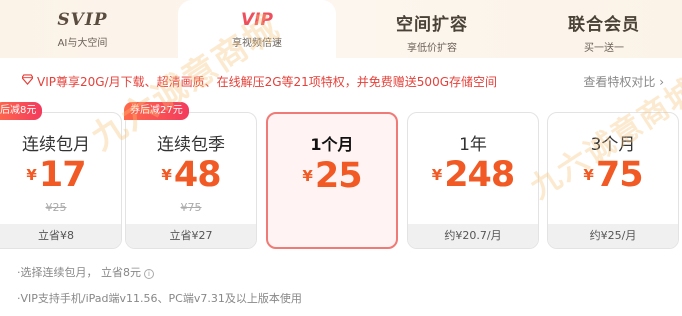 The image size is (682, 316). What do you see at coordinates (332, 144) in the screenshot?
I see `plan-name: 1个月` at bounding box center [332, 144].